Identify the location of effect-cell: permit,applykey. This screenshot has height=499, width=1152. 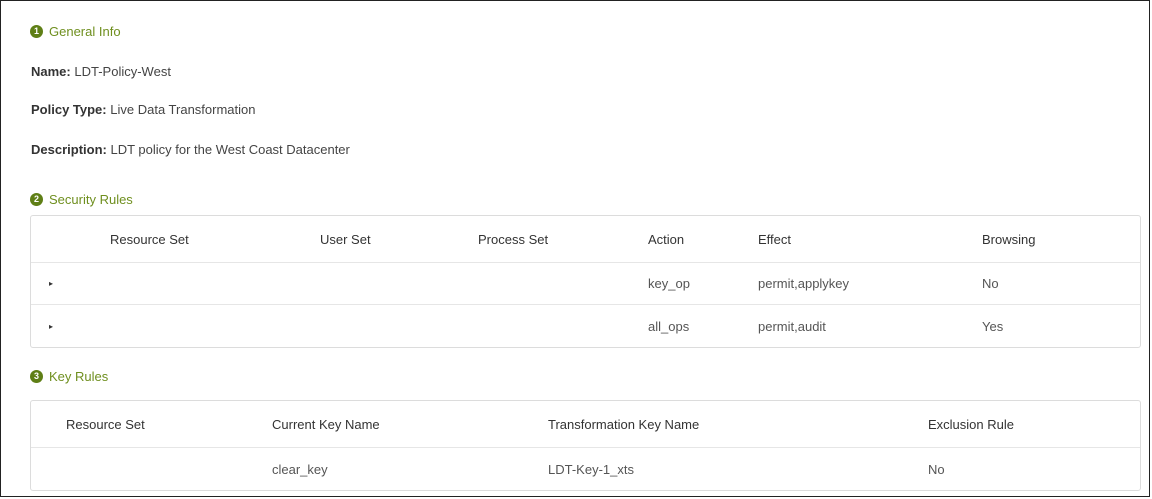
(804, 283).